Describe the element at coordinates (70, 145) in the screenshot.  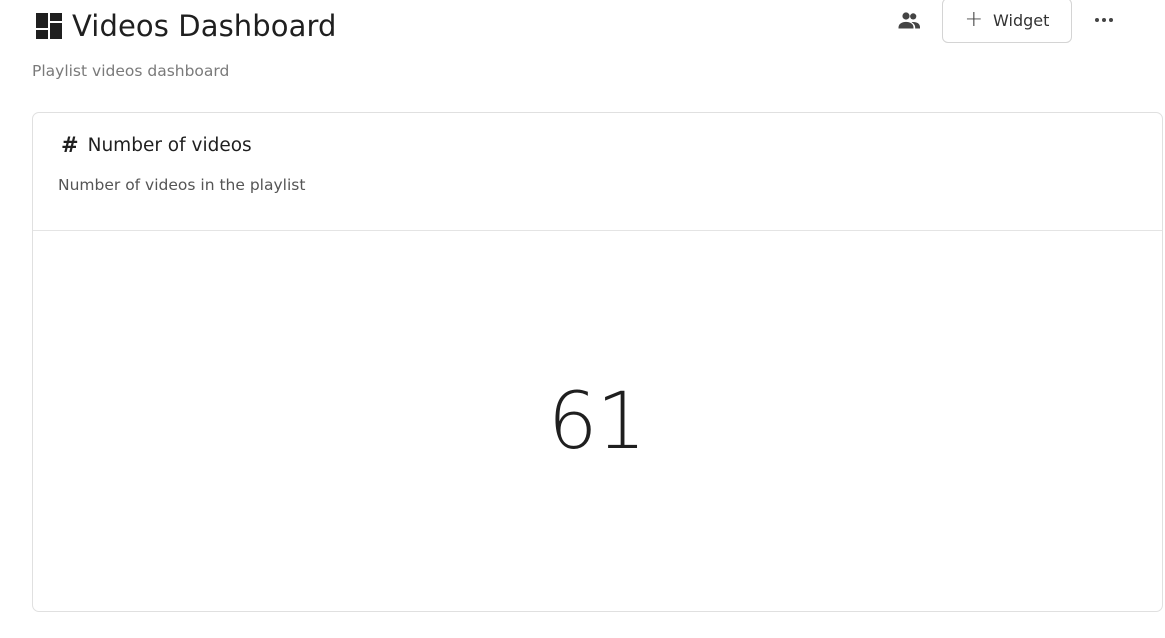
I see `hash-icon: #` at that location.